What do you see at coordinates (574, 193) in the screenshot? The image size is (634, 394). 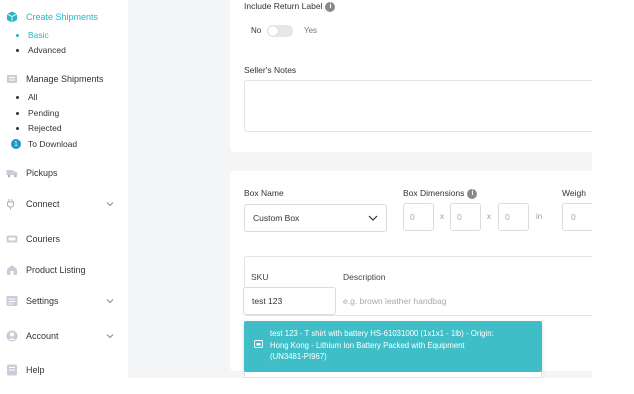 I see `weight-label: Weigh` at bounding box center [574, 193].